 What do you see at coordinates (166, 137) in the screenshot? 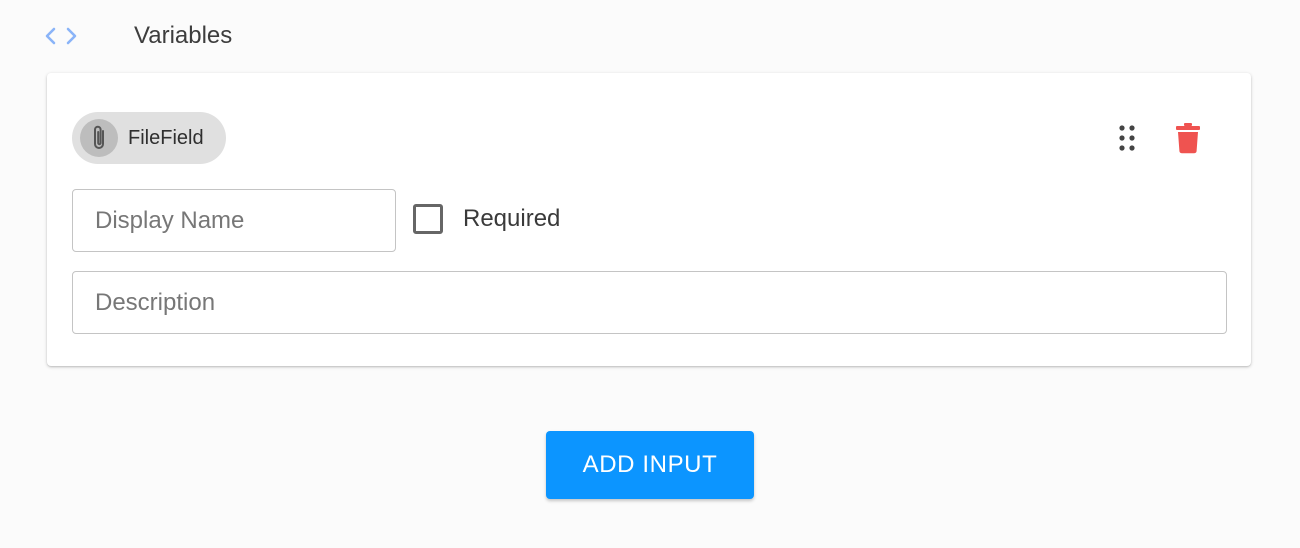
I see `chip-label: FileField` at bounding box center [166, 137].